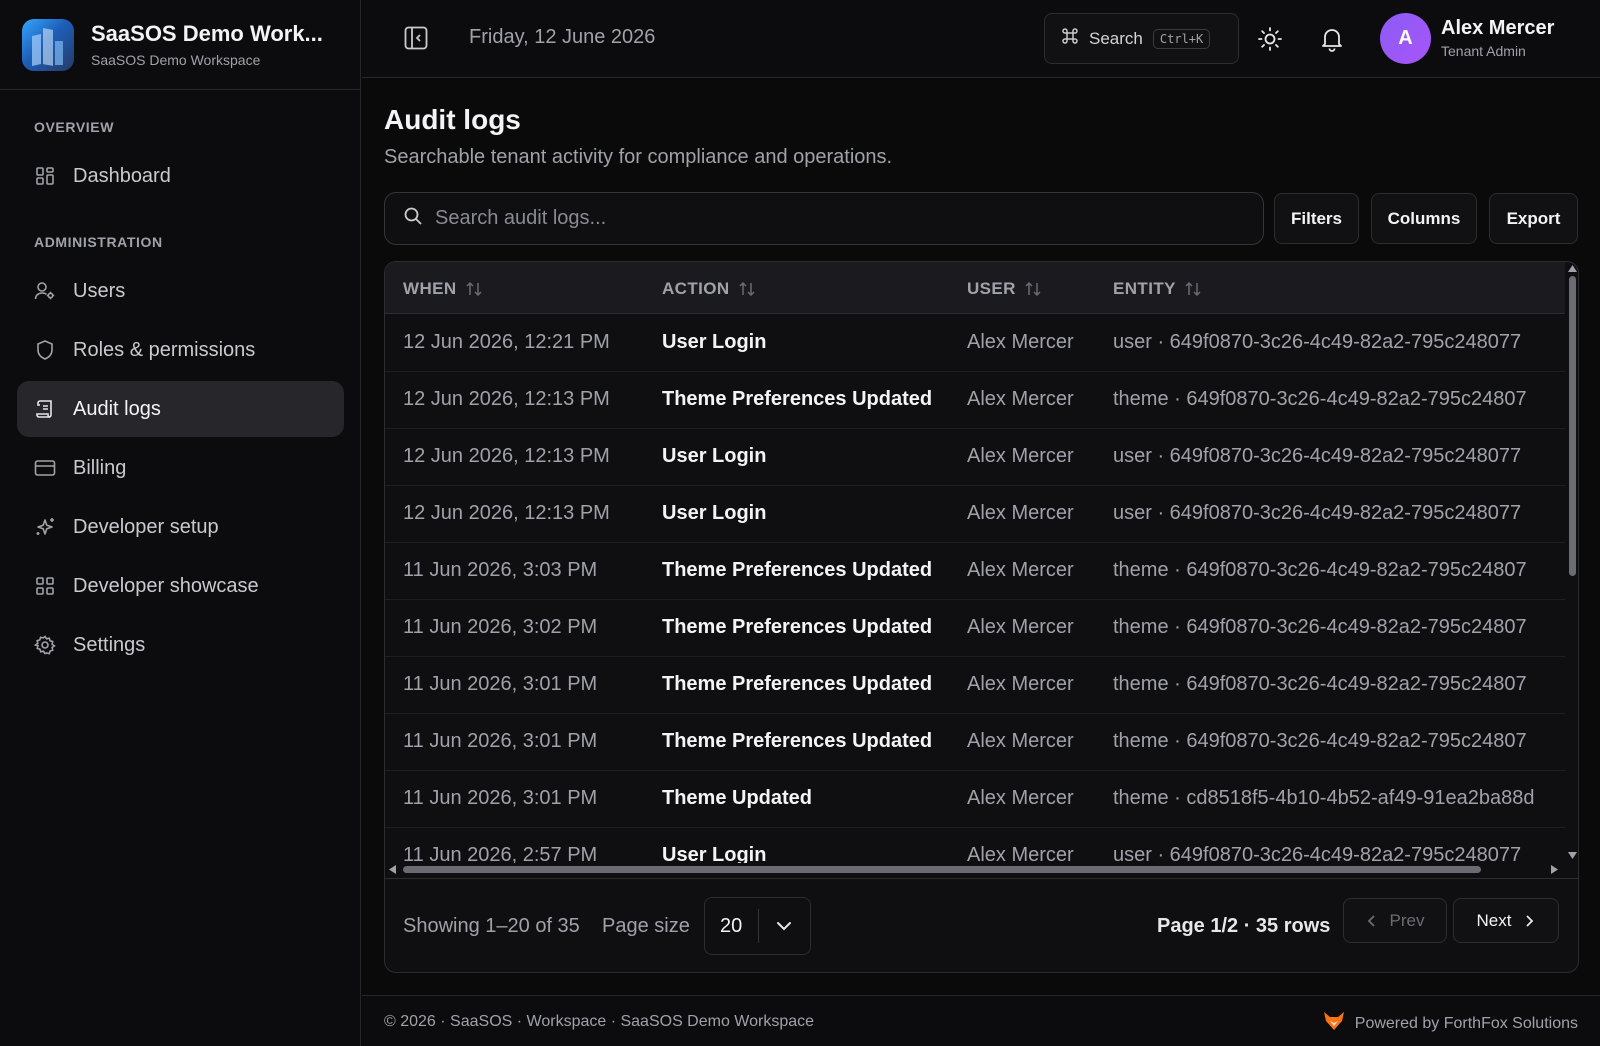 This screenshot has width=1600, height=1046. What do you see at coordinates (180, 527) in the screenshot?
I see `sidebar-item-developer-setup: Developer setup` at bounding box center [180, 527].